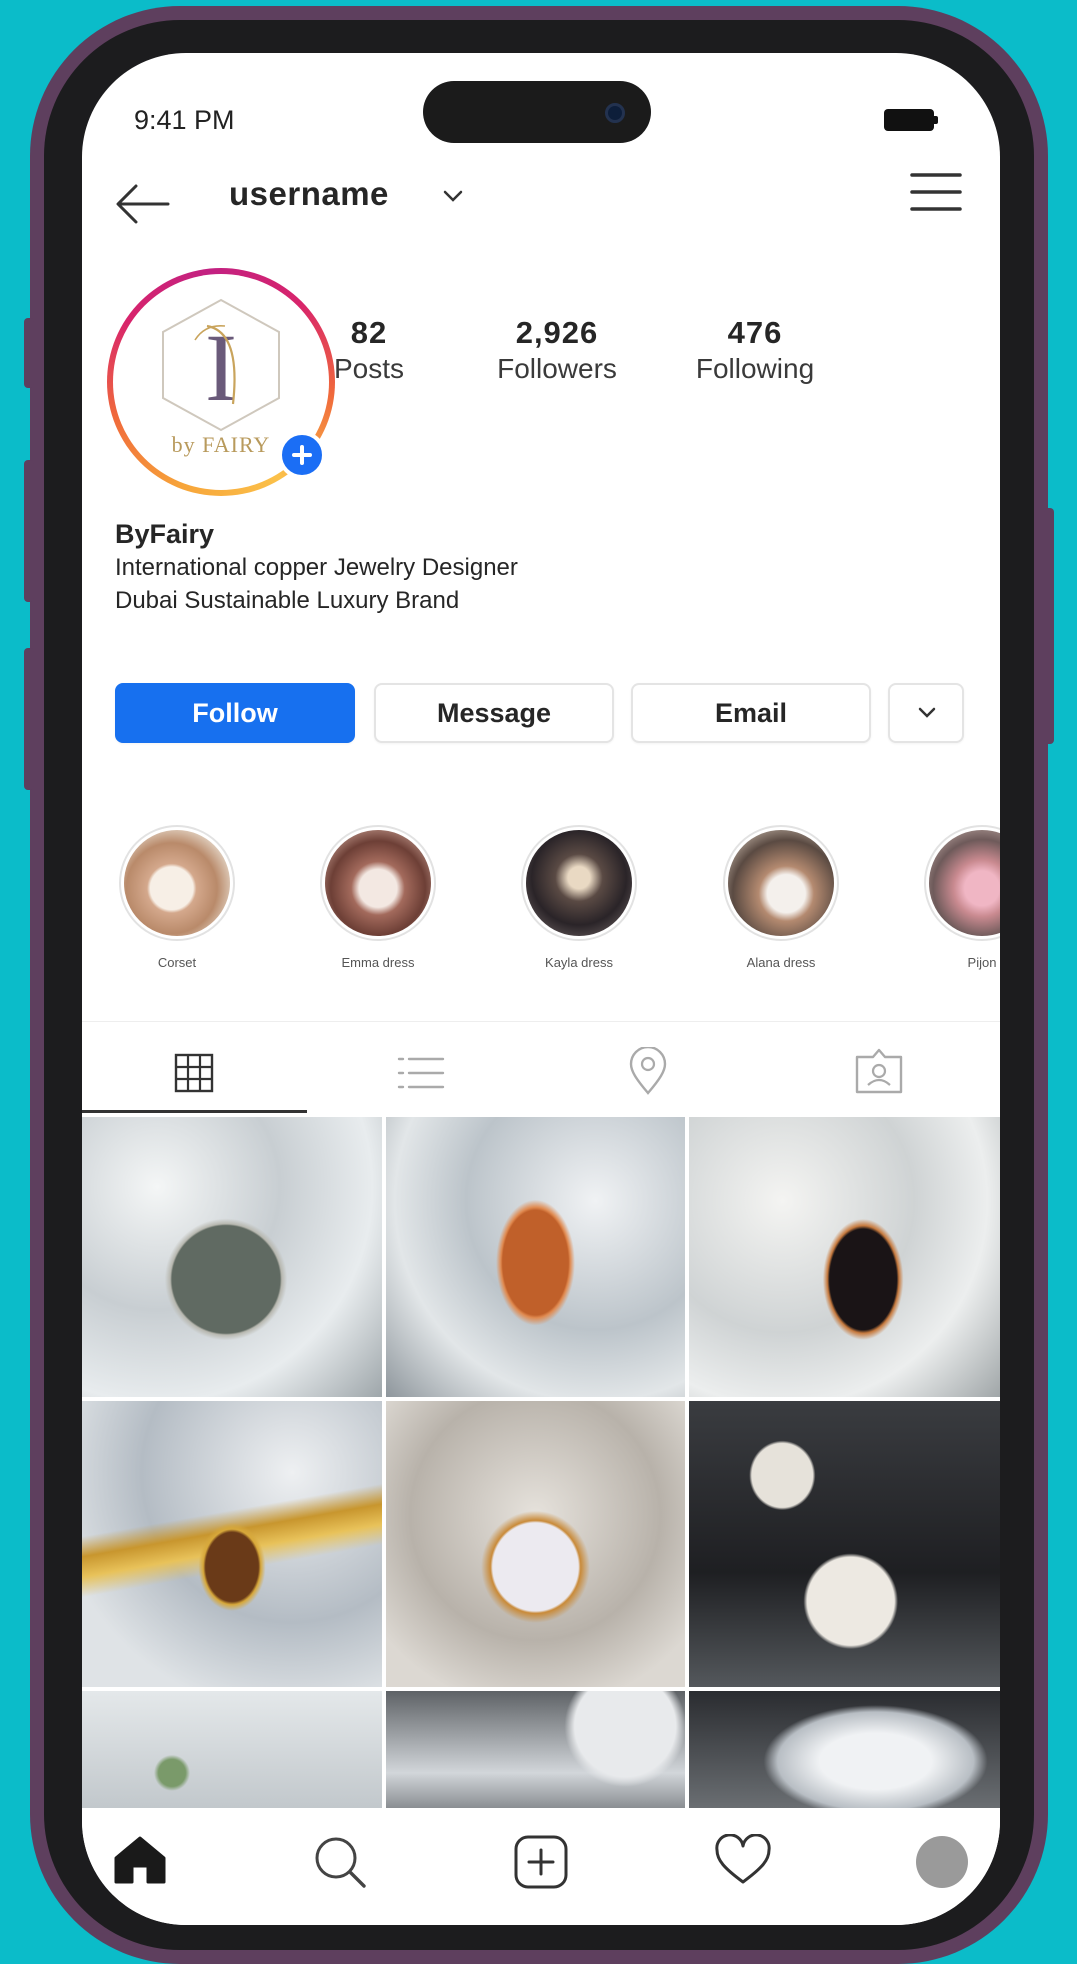 This screenshot has width=1077, height=1964. What do you see at coordinates (579, 962) in the screenshot?
I see `highlight-label: Kayla dress` at bounding box center [579, 962].